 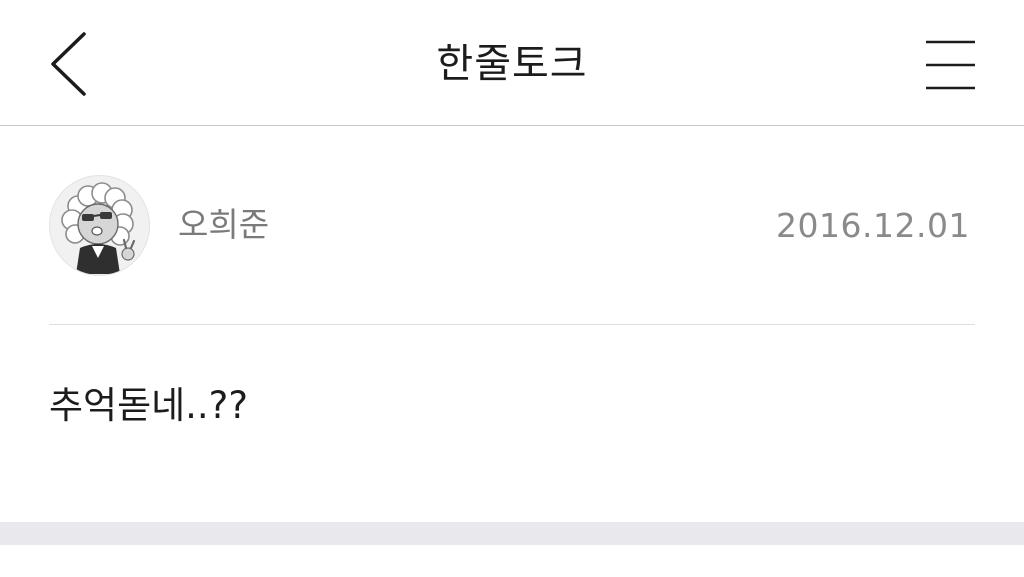 I want to click on avatar, so click(x=99, y=225).